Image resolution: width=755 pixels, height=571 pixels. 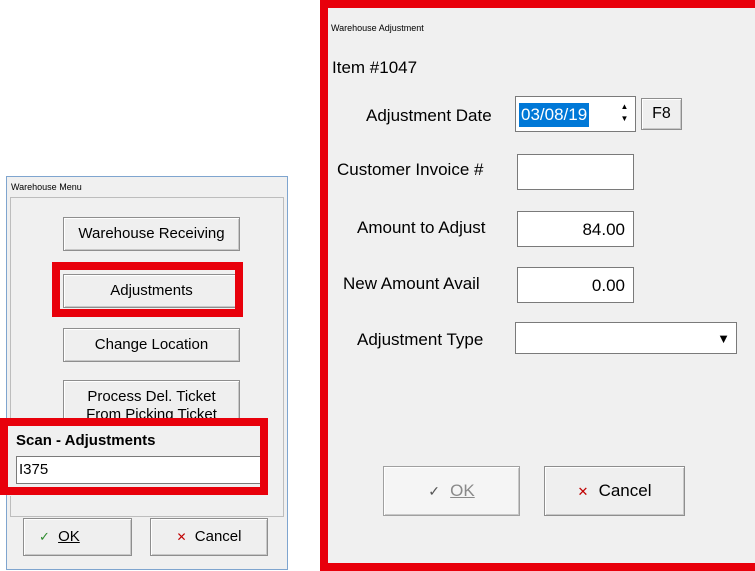 I want to click on adjustment-date-field: 03/08/19 ▲ ▼, so click(x=575, y=114).